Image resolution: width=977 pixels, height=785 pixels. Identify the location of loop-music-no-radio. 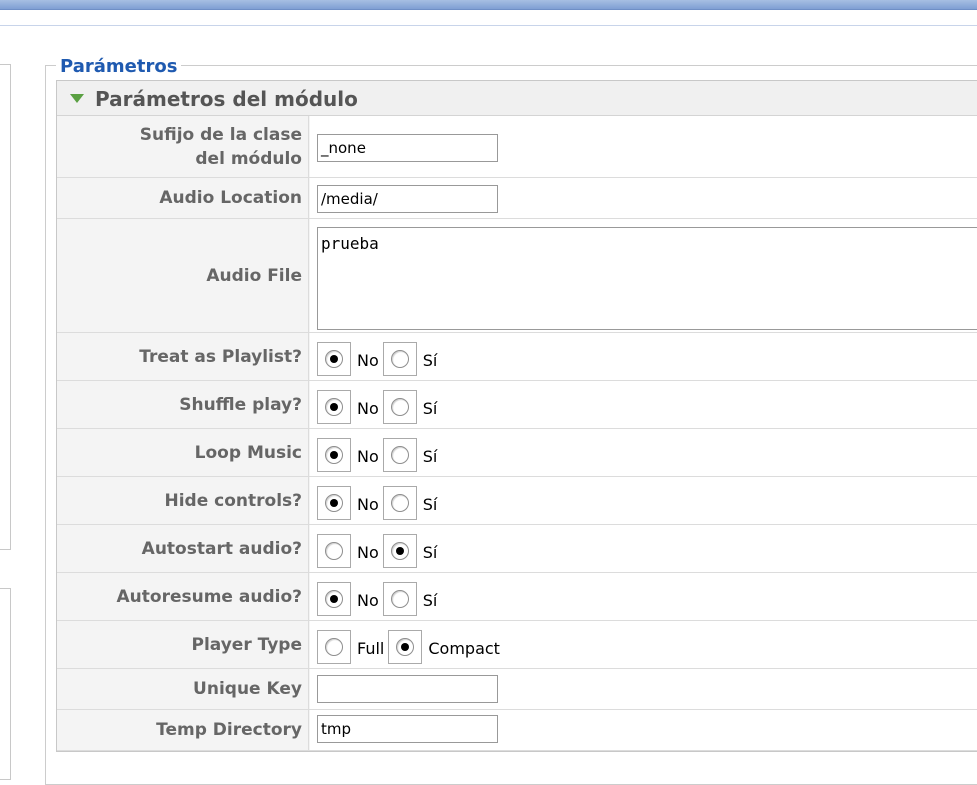
(334, 455).